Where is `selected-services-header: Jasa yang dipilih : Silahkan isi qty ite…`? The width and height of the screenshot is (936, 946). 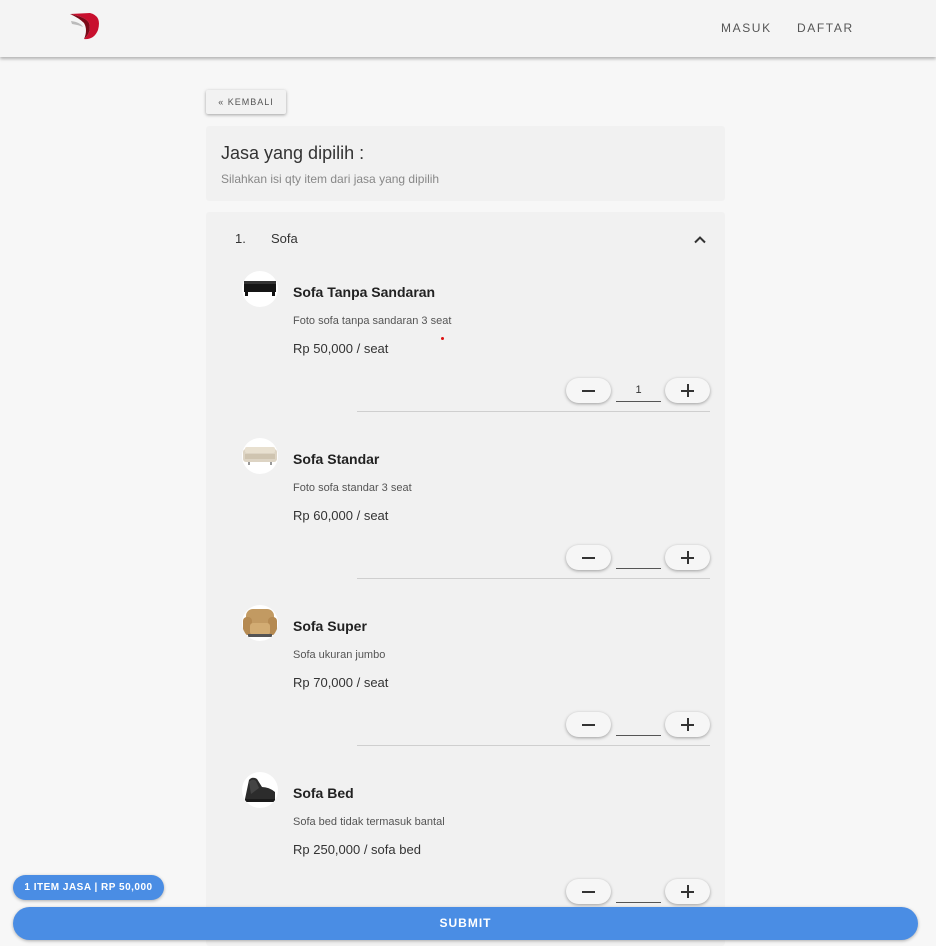
selected-services-header: Jasa yang dipilih : Silahkan isi qty ite… is located at coordinates (465, 163).